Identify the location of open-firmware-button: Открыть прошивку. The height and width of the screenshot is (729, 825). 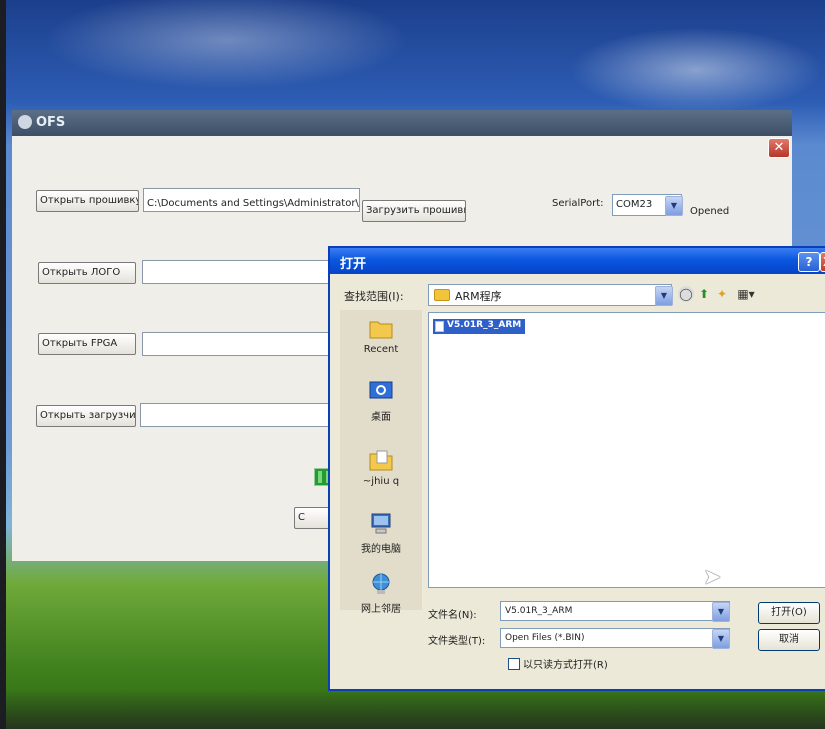
(87, 201).